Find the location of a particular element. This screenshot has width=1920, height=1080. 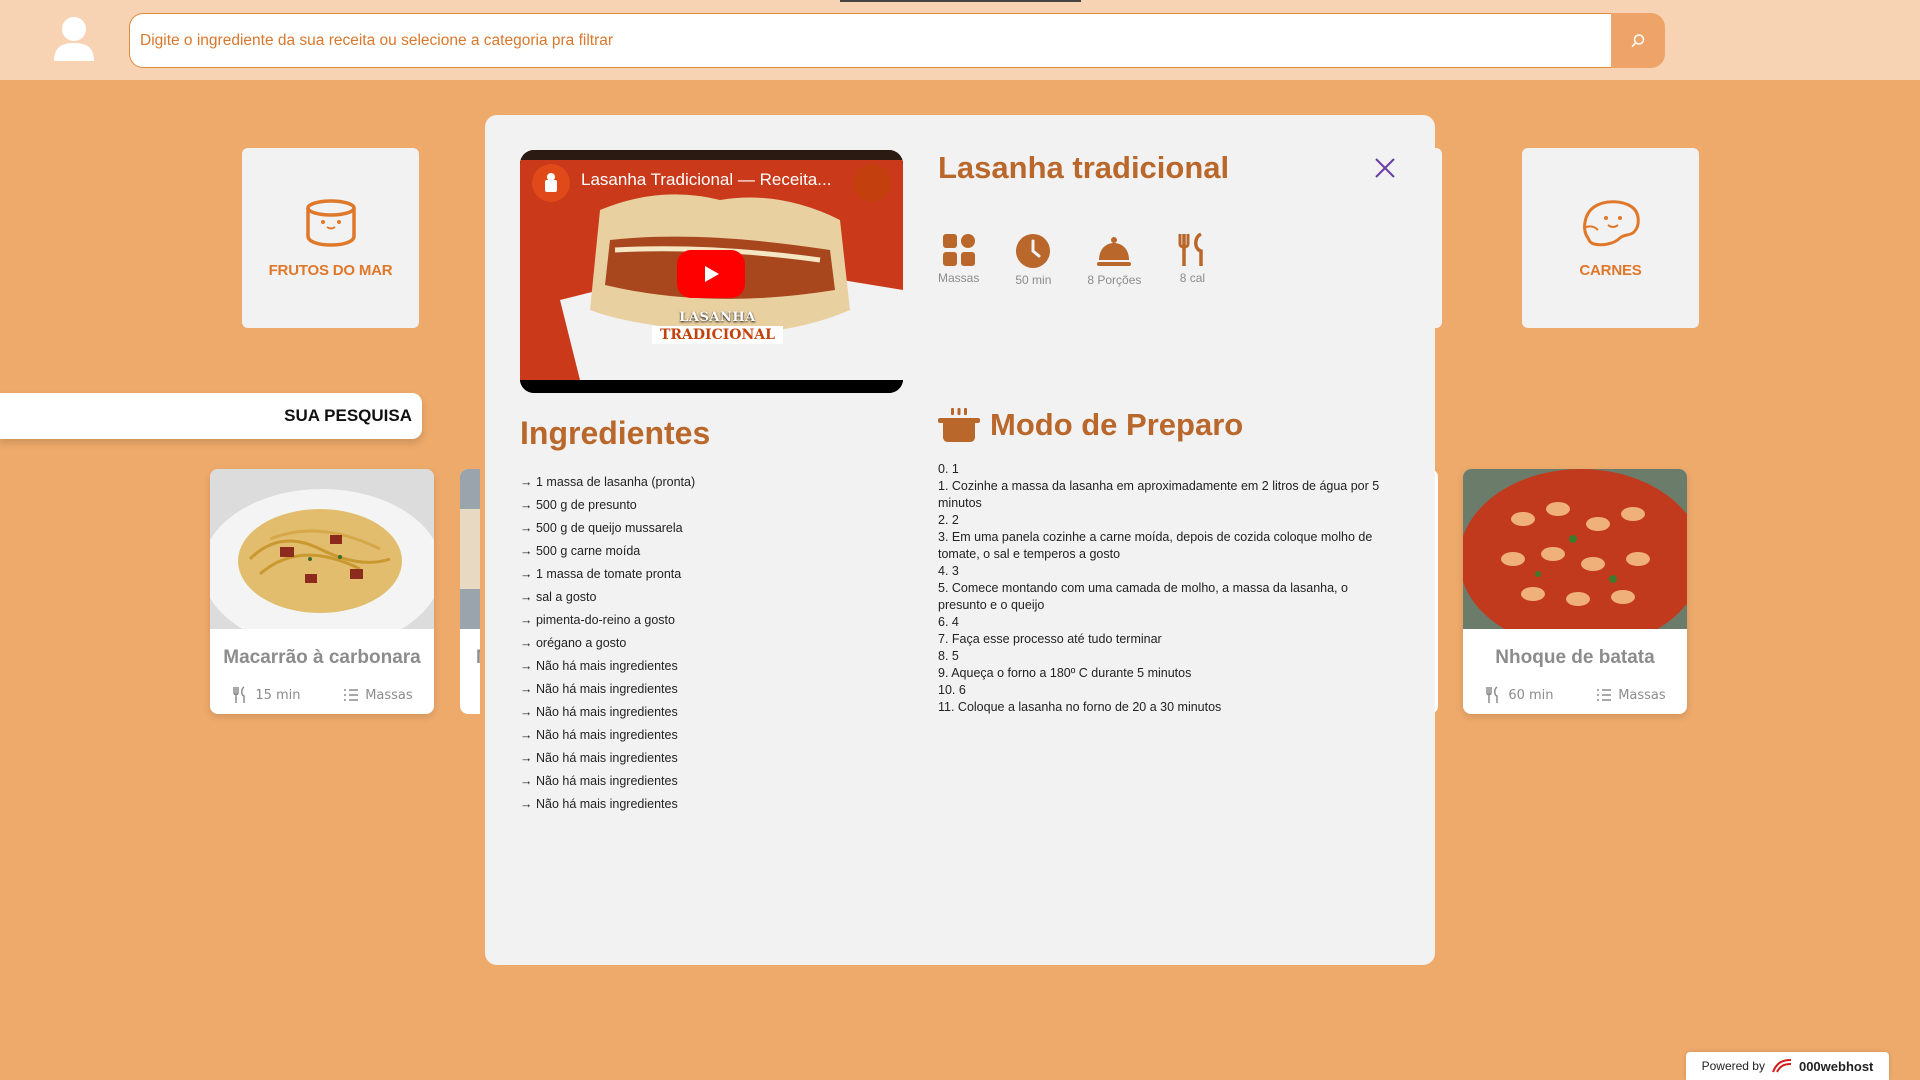

recipe-time: 15 min is located at coordinates (266, 695).